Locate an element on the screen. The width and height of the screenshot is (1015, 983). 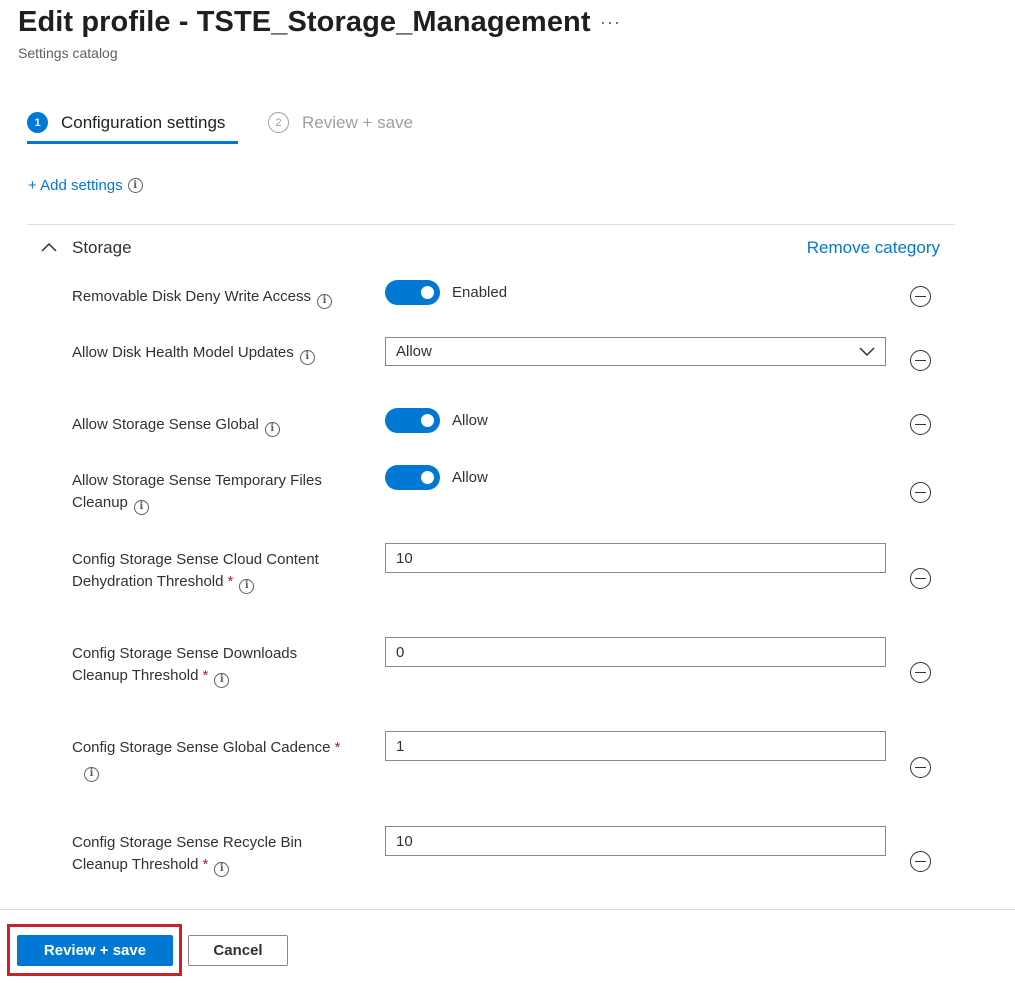
page-subtitle: Settings catalog is located at coordinates (68, 53).